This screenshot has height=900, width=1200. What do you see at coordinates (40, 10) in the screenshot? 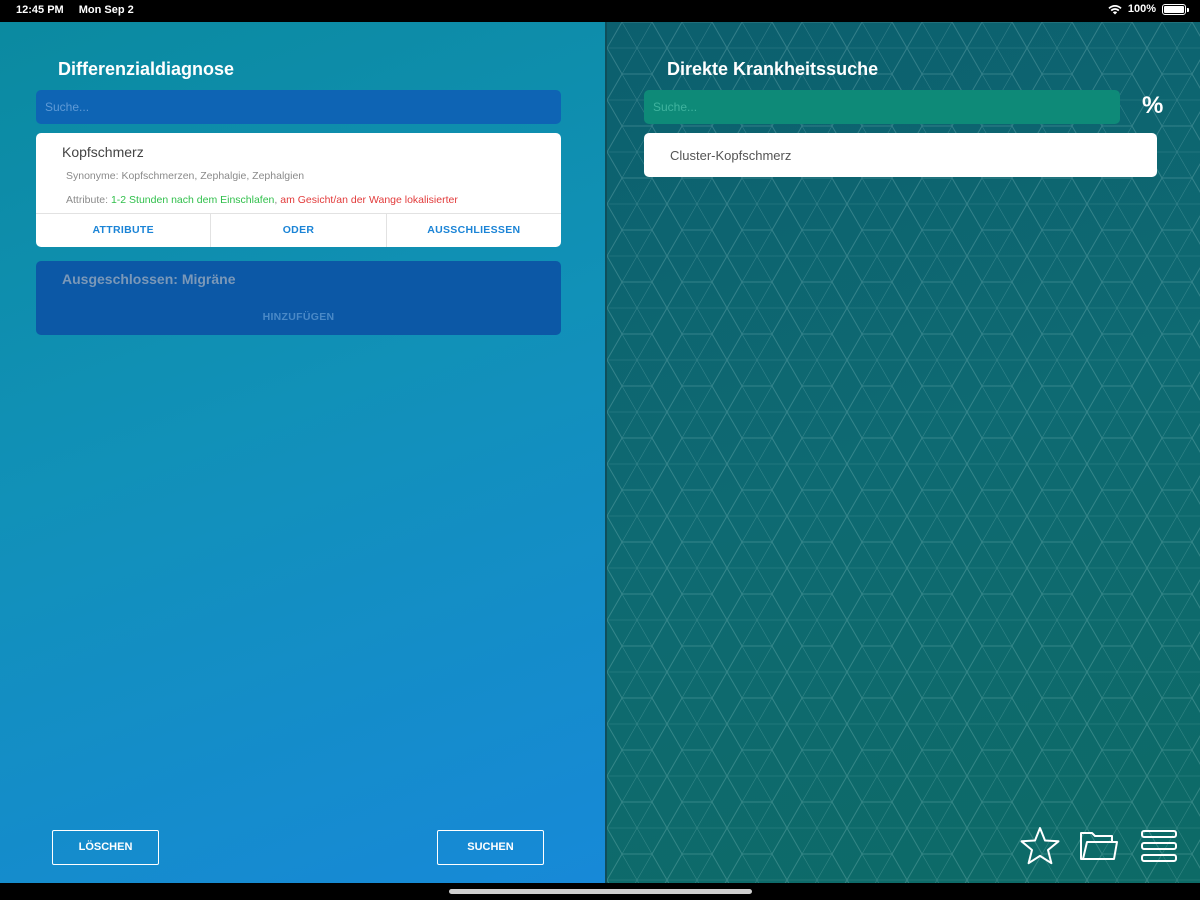
I see `status-time: 12:45 PM` at bounding box center [40, 10].